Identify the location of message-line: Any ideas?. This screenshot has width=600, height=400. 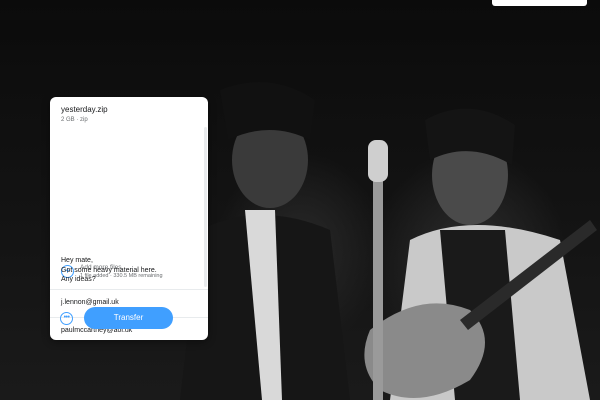
(78, 279).